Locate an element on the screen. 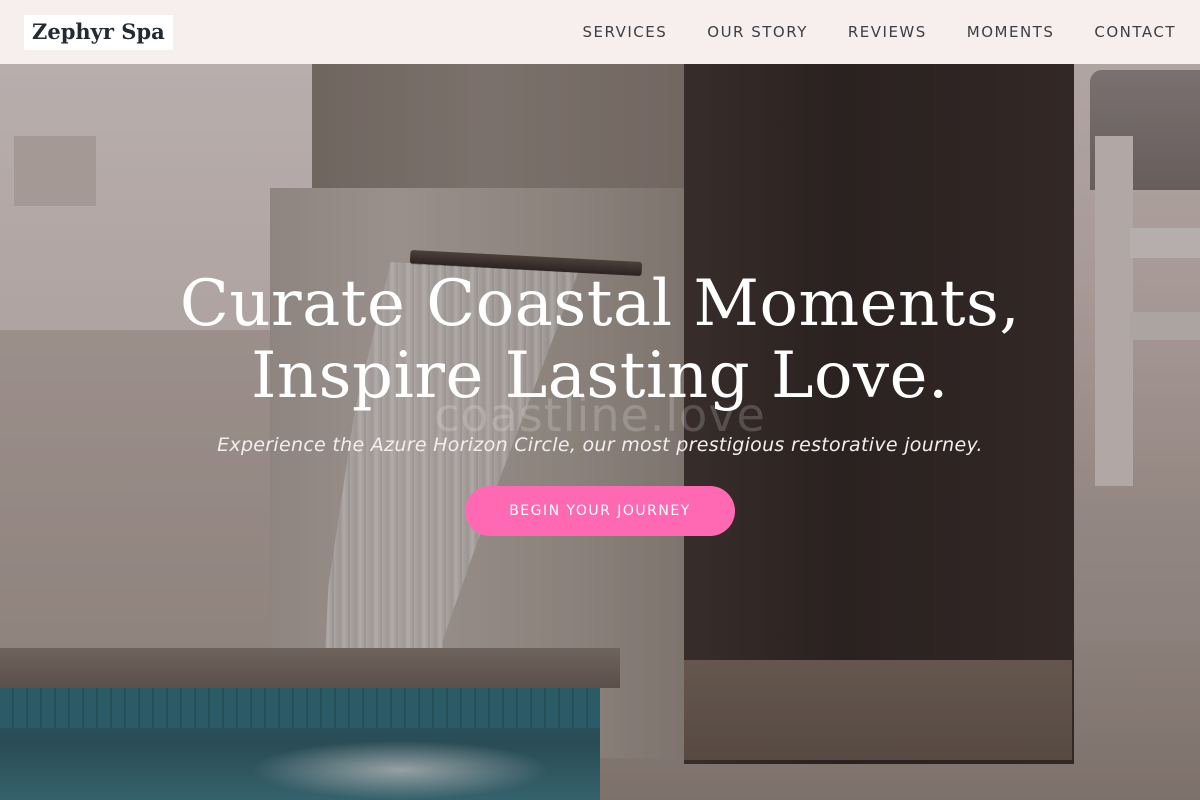  begin-journey-button: BEGIN YOUR JOURNEY is located at coordinates (600, 511).